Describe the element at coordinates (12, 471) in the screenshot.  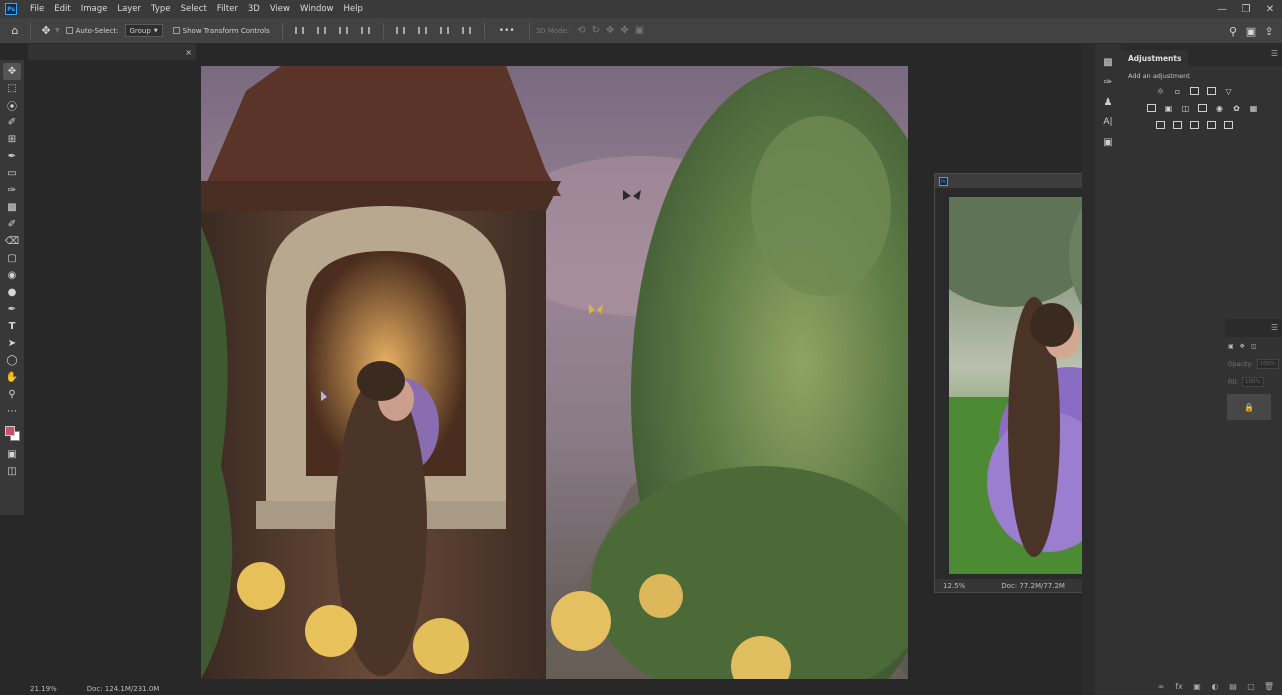
I see `screen-mode-icon: ◫` at that location.